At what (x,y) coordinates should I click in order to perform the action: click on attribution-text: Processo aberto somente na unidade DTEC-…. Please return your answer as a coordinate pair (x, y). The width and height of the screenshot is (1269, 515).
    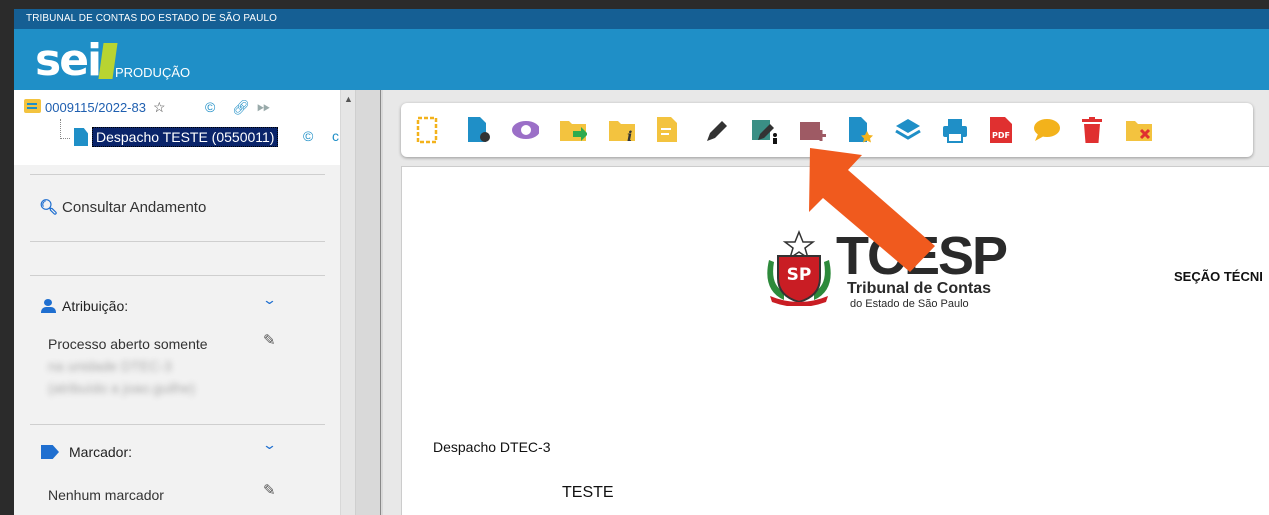
    Looking at the image, I should click on (128, 366).